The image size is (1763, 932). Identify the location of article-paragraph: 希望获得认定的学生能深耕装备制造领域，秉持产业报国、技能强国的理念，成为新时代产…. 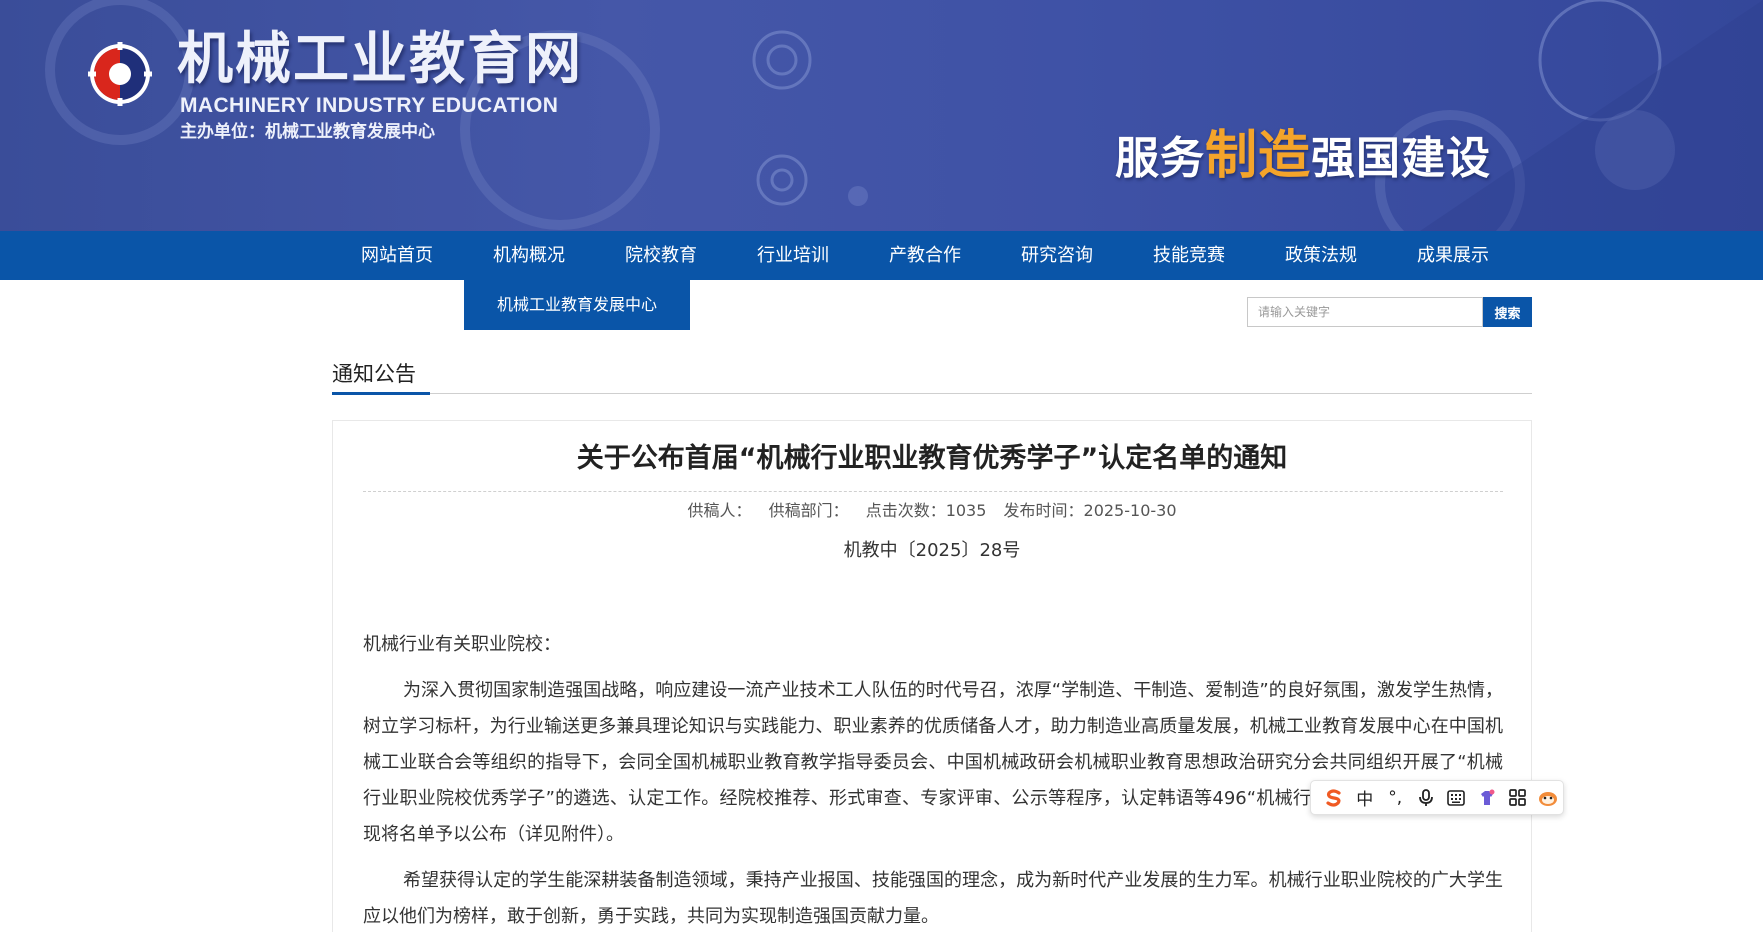
(933, 898).